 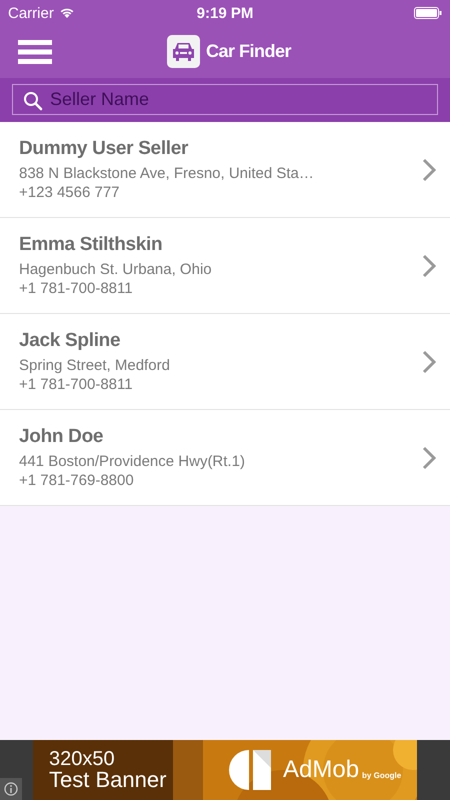 I want to click on seller-row: Dummy User Seller 838 N Blackstone Ave, Fresno, United Sta… +123 4566 777, so click(x=225, y=170).